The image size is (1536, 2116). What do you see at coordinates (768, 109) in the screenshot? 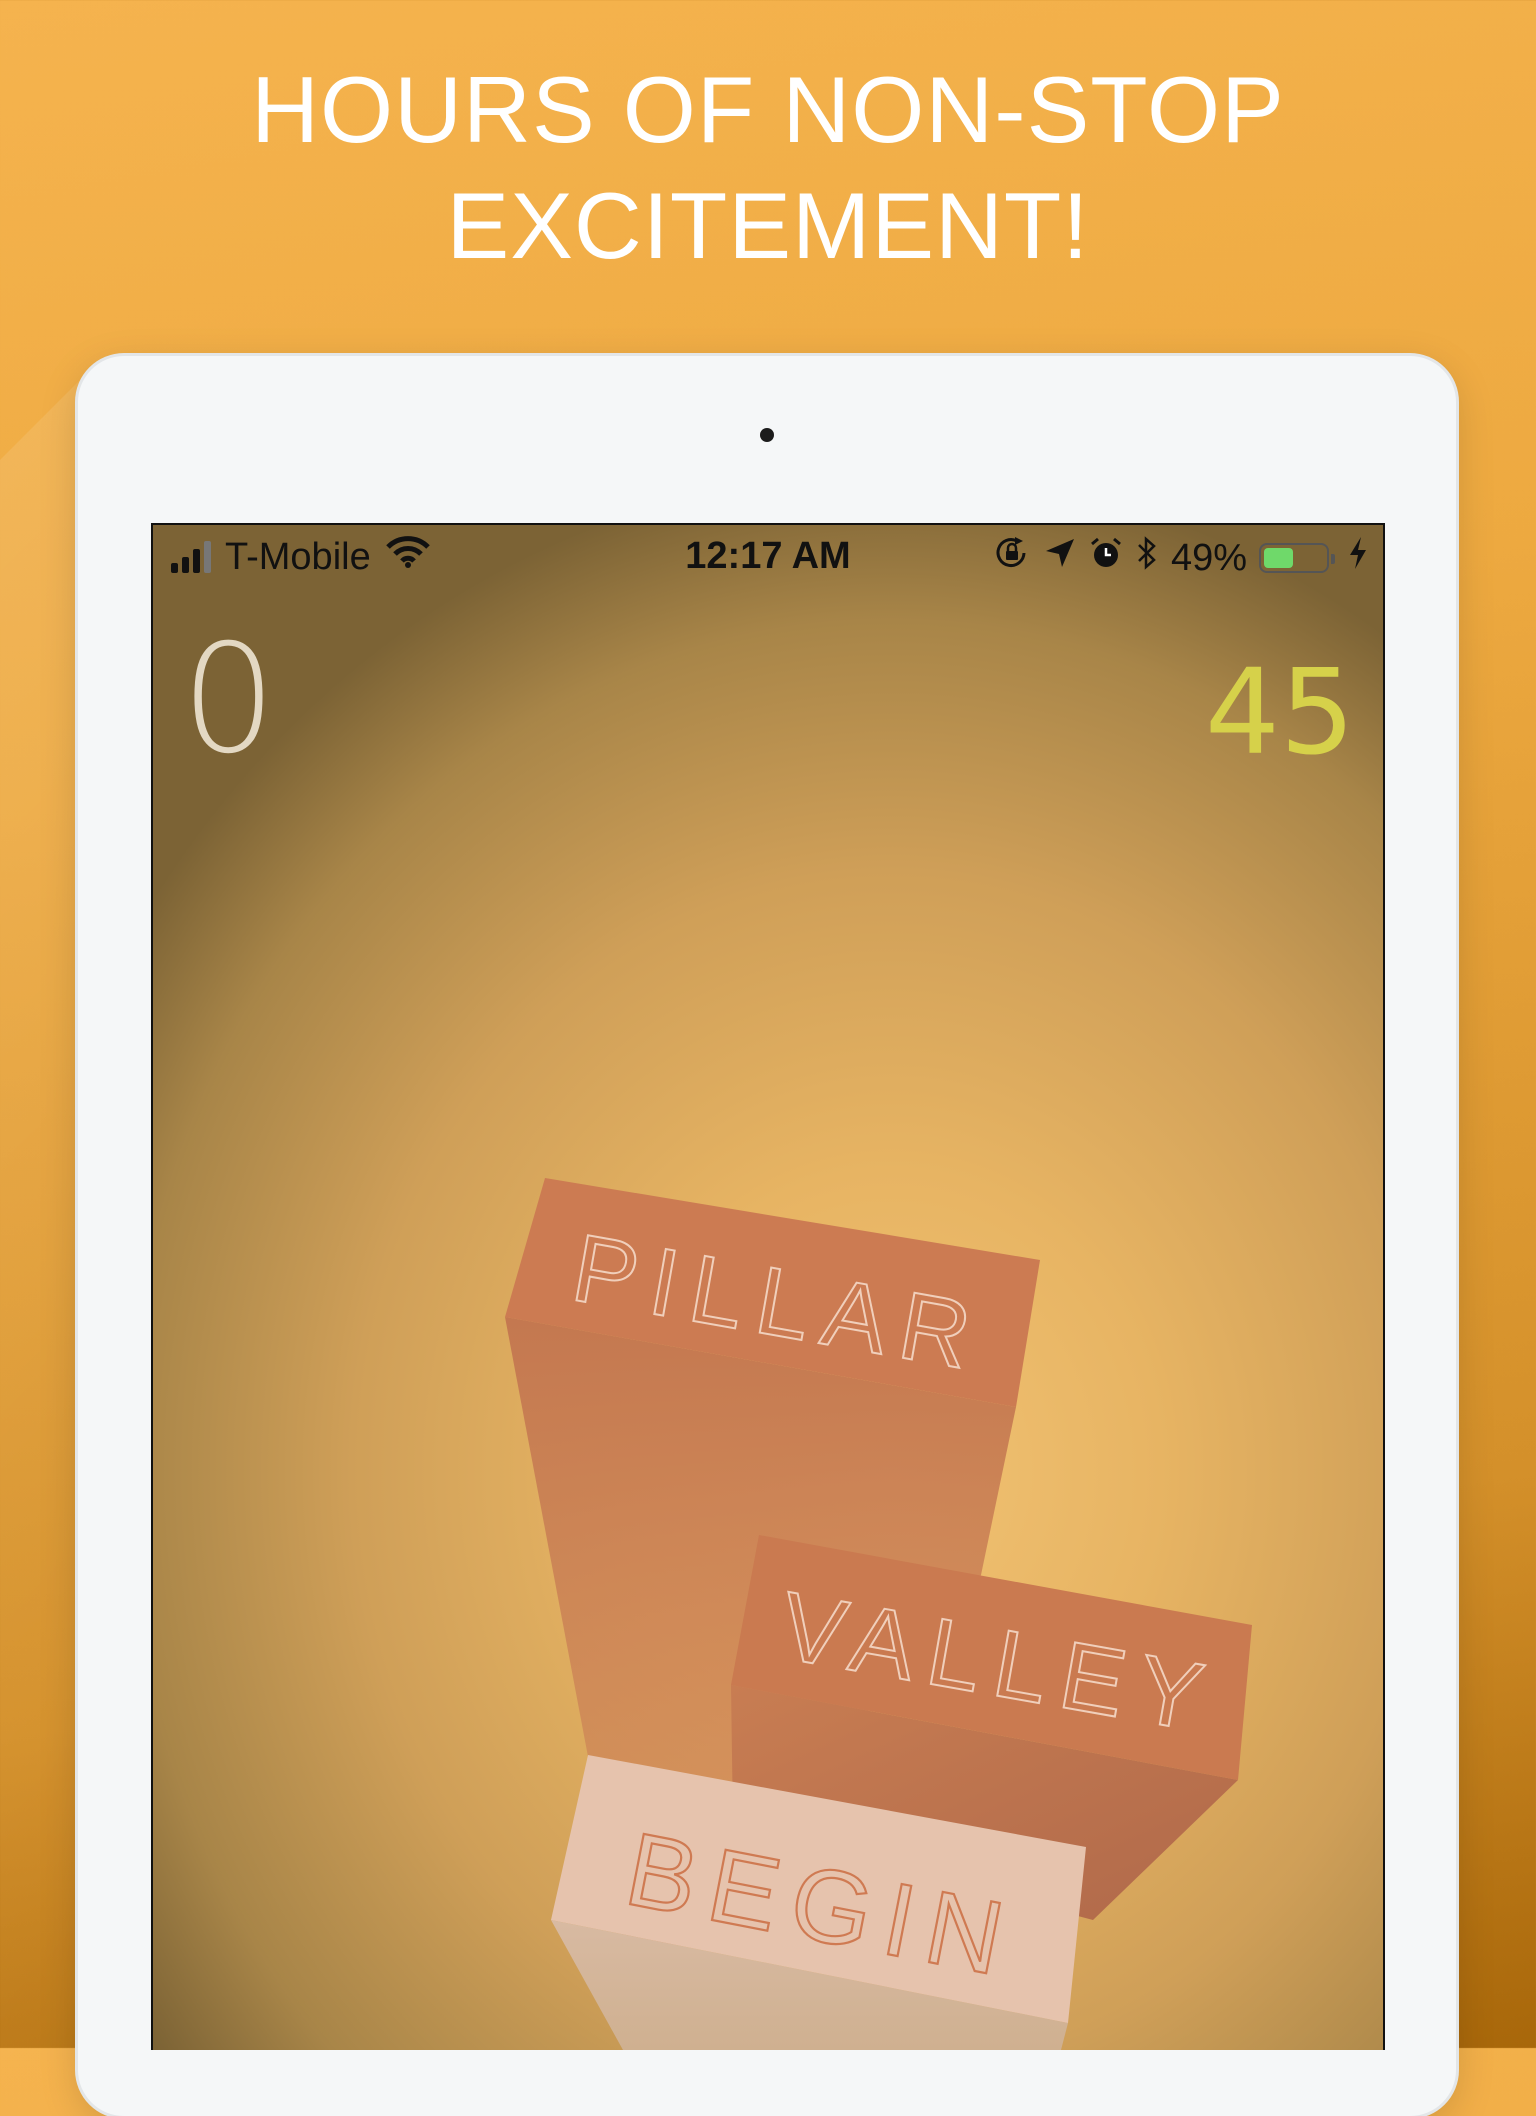
I see `headline-line-1: HOURS OF NON-STOP` at bounding box center [768, 109].